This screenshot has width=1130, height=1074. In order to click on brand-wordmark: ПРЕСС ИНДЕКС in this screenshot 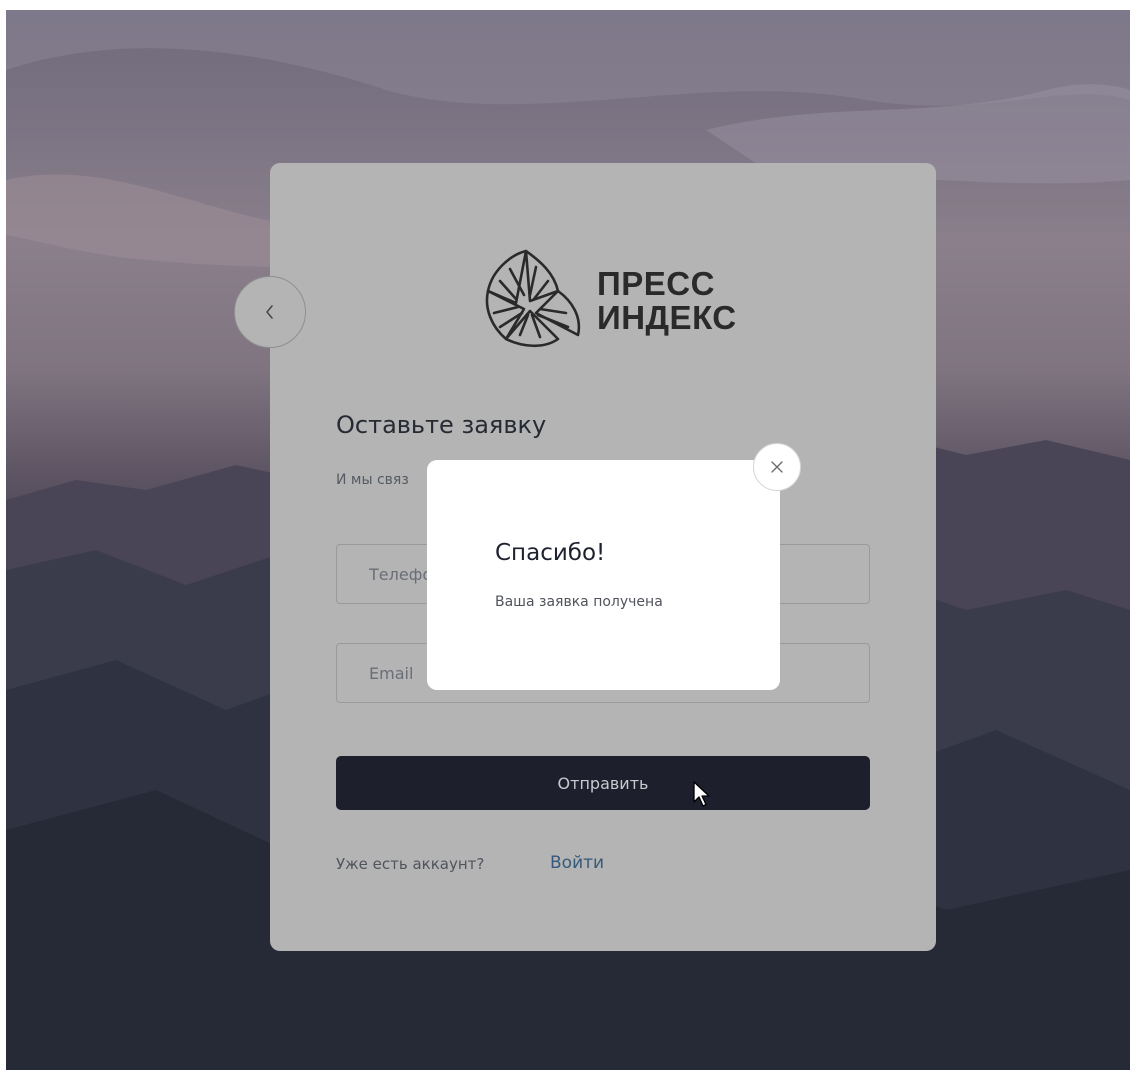, I will do `click(667, 301)`.